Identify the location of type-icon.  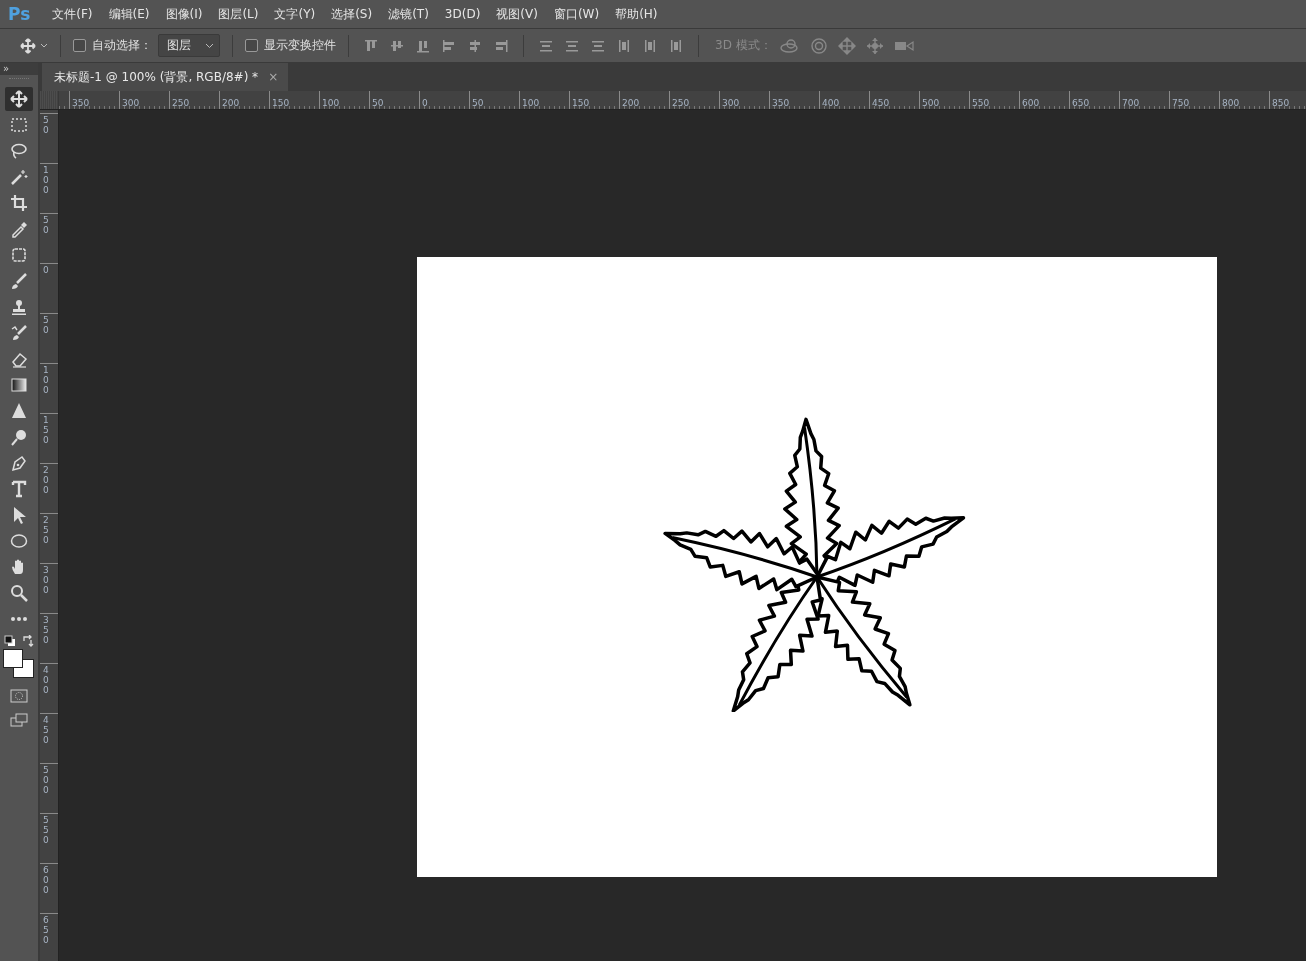
(19, 489).